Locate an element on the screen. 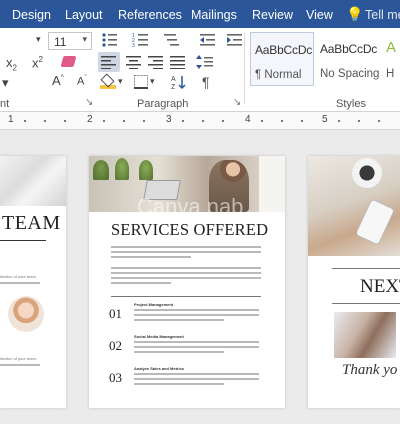 The width and height of the screenshot is (400, 424). team-member-photo is located at coordinates (26, 314).